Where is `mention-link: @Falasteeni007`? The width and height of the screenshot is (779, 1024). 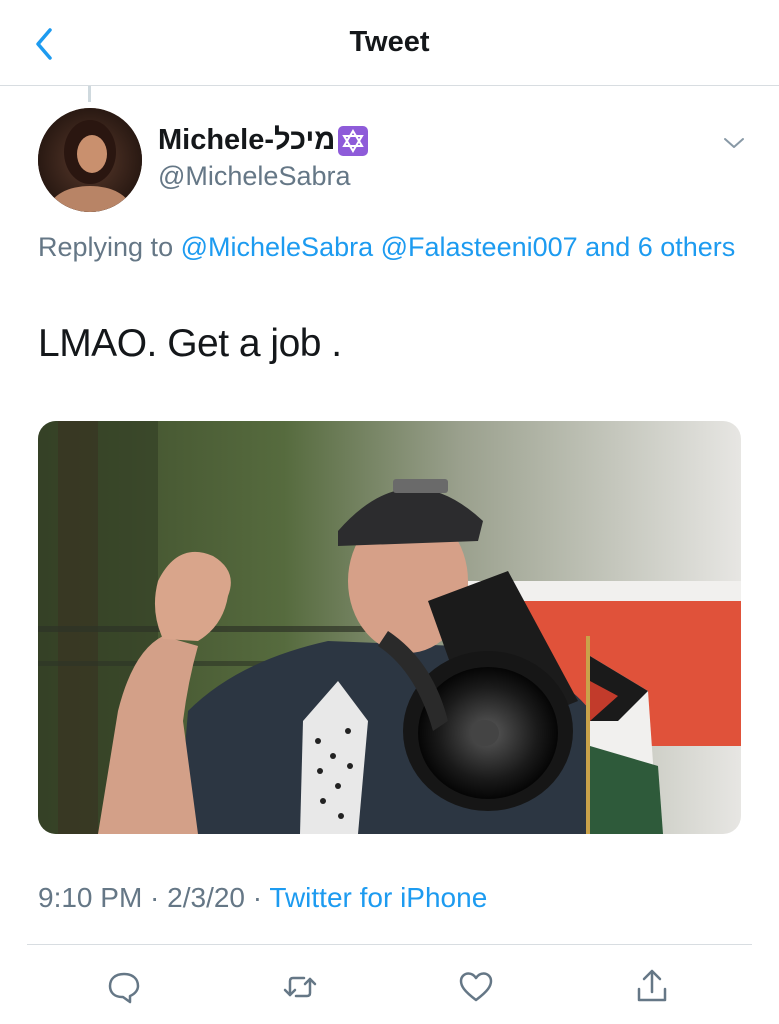 mention-link: @Falasteeni007 is located at coordinates (479, 247).